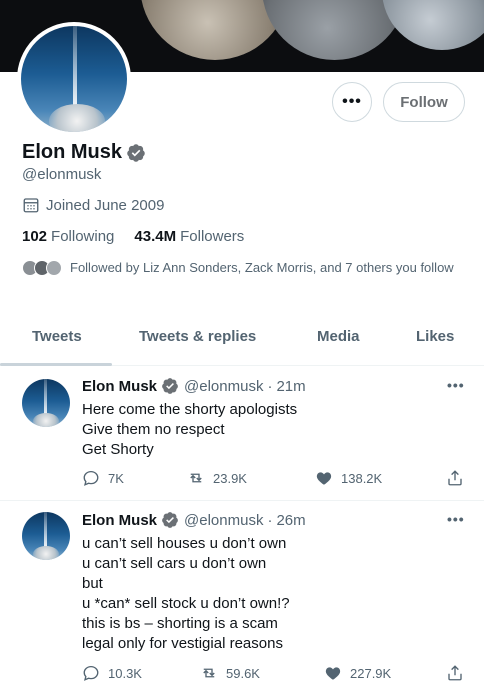 The height and width of the screenshot is (696, 484). Describe the element at coordinates (277, 674) in the screenshot. I see `tweet-actions: 10.3K 59.6K 227.9K` at that location.